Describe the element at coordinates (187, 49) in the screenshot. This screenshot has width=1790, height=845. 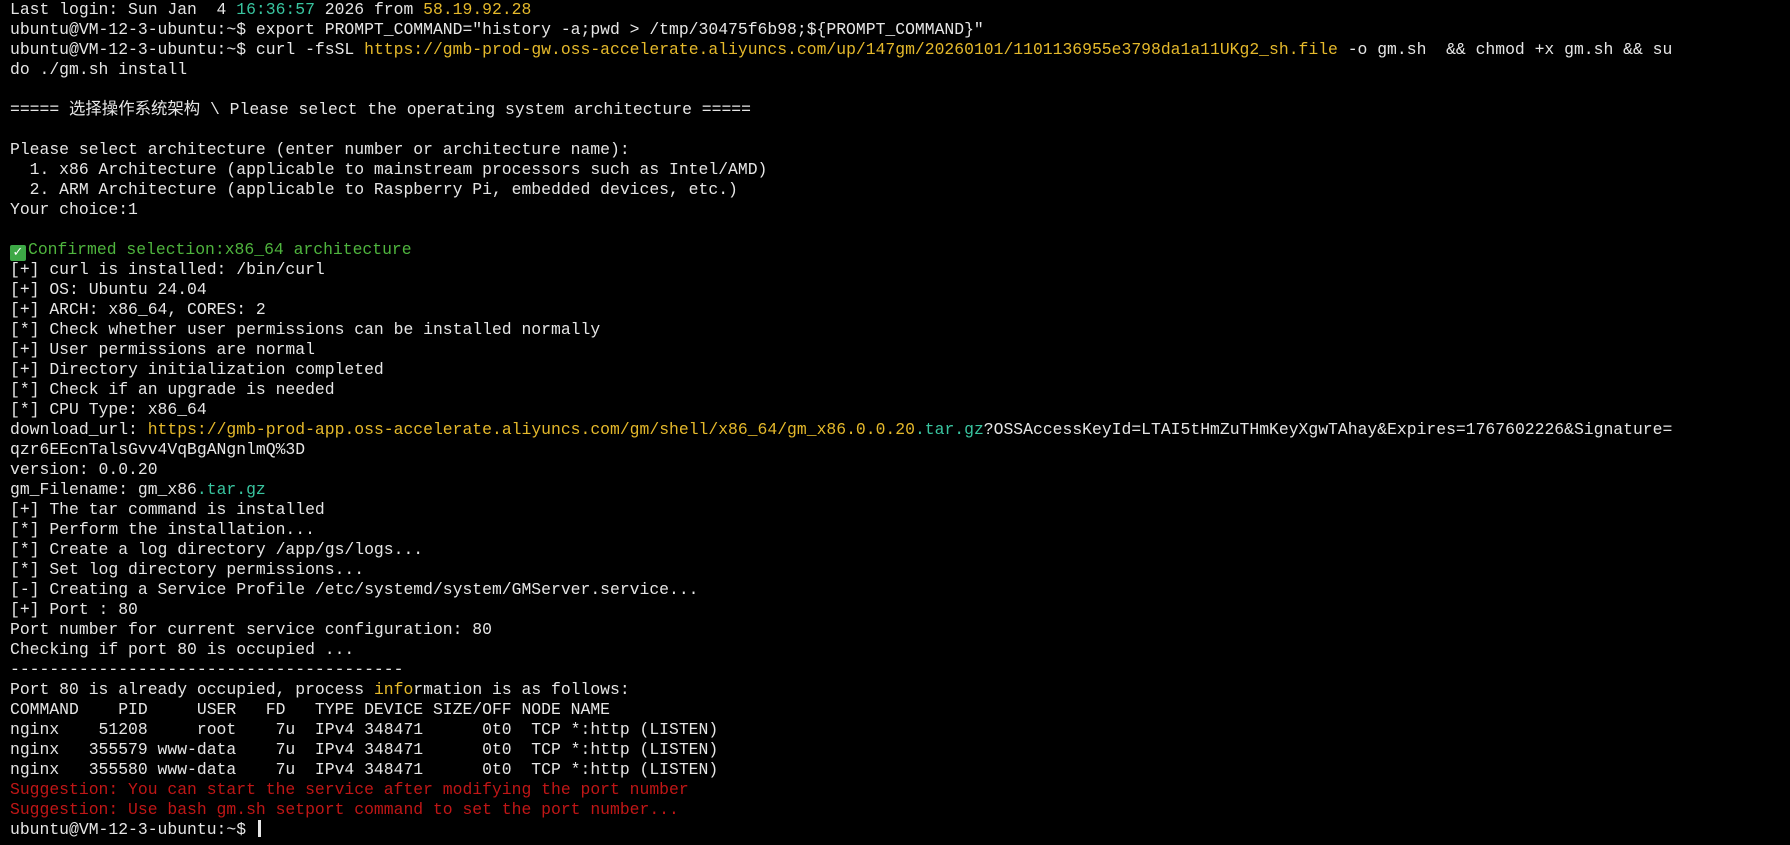
I see `curl-prefix: ubuntu@VM-12-3-ubuntu:~$ curl -fsSL` at that location.